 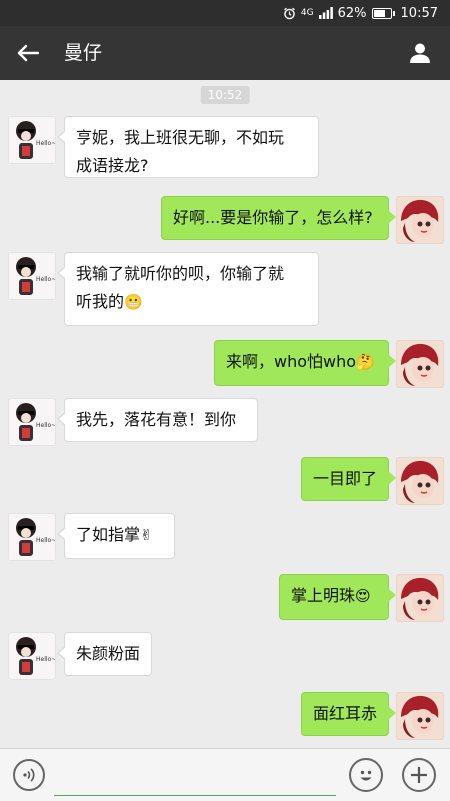 I want to click on message-bubble: 面红耳赤, so click(x=348, y=714).